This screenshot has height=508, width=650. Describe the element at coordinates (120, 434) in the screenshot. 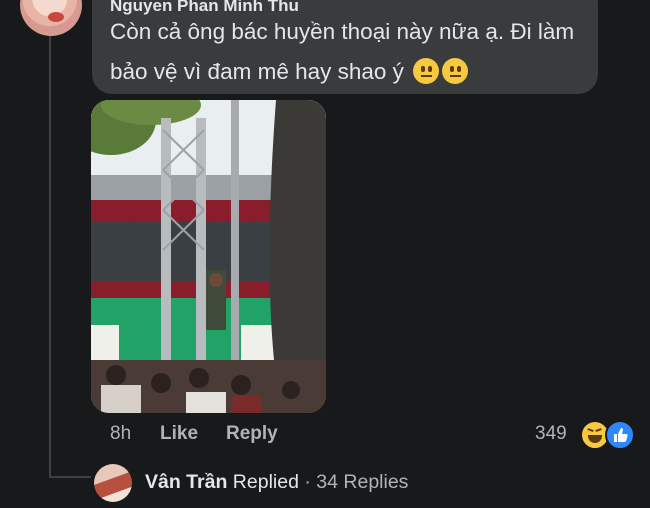

I see `comment-timestamp: 8h` at that location.